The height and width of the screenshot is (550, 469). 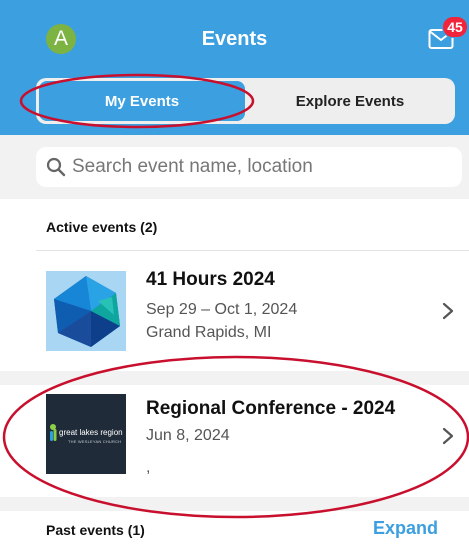 I want to click on event-date: Sep 29 – Oct 1, 2024, so click(x=222, y=309).